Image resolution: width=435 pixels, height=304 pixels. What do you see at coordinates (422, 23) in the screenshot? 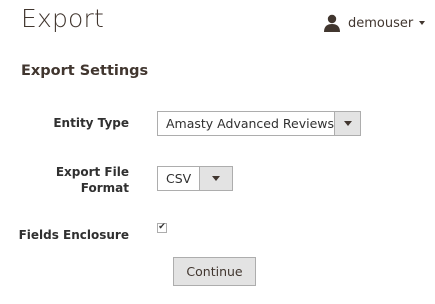
I see `caret-down-icon` at bounding box center [422, 23].